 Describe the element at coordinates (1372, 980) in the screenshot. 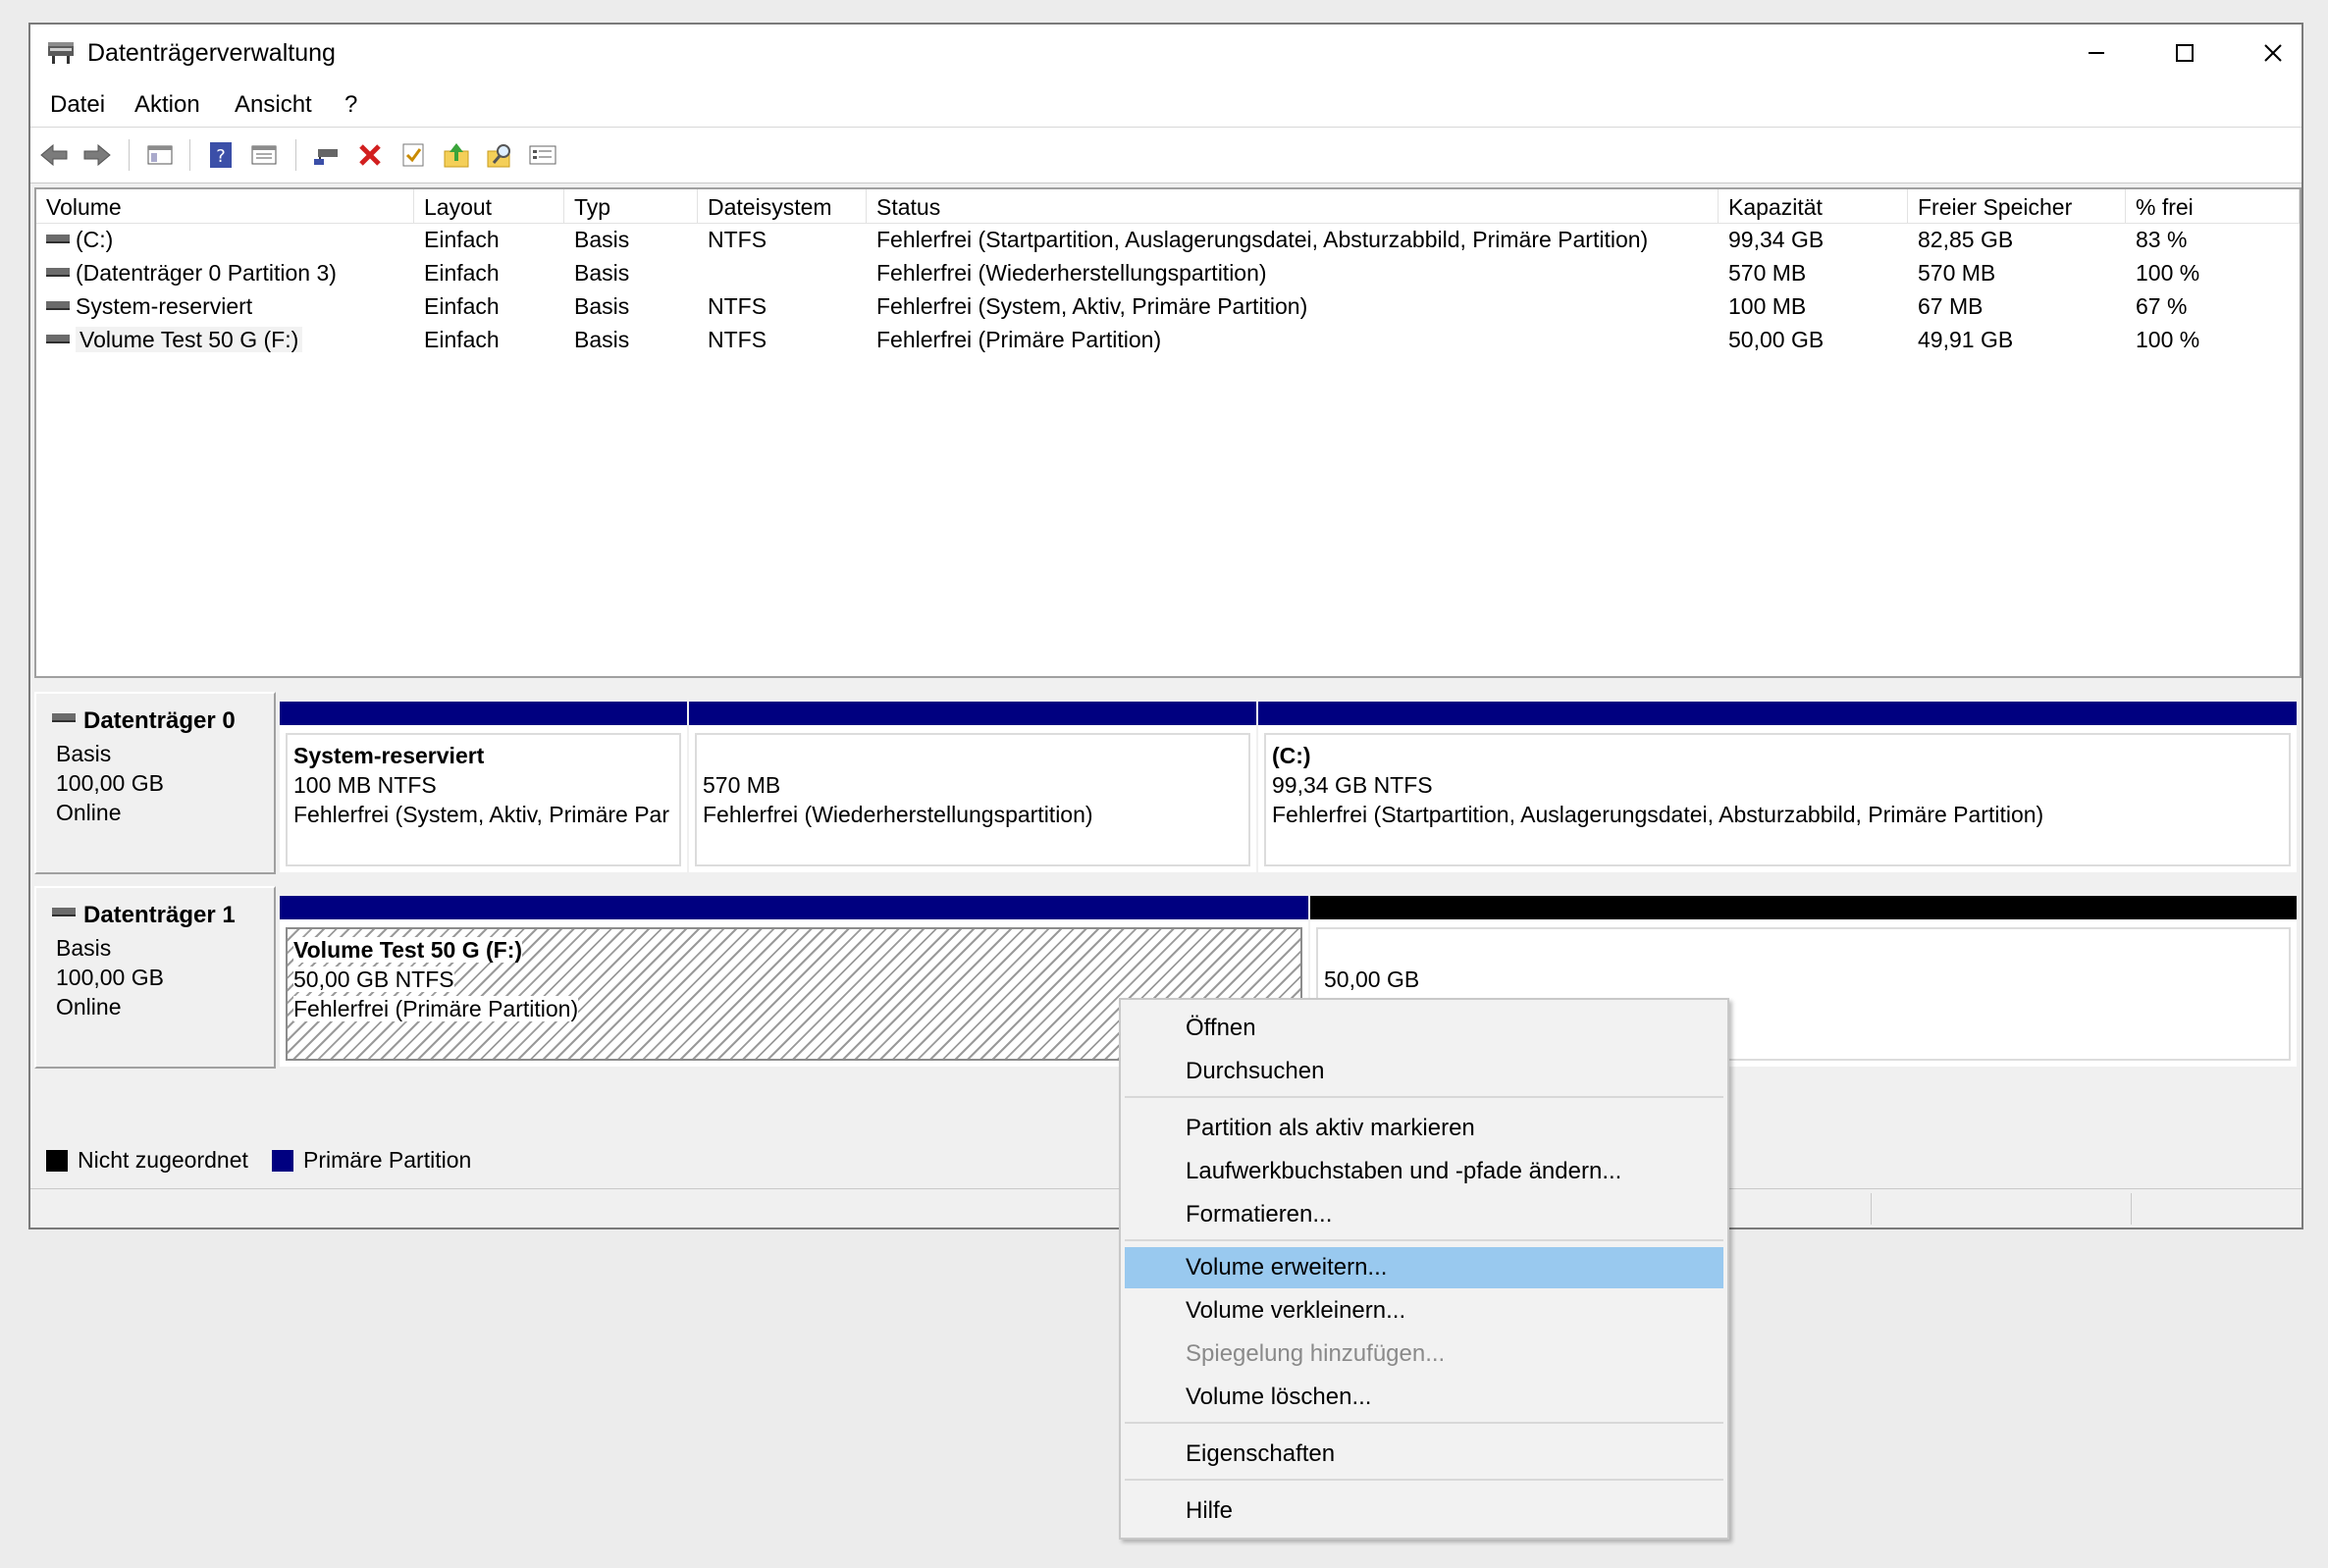

I see `partition-size: 50,00 GB` at that location.